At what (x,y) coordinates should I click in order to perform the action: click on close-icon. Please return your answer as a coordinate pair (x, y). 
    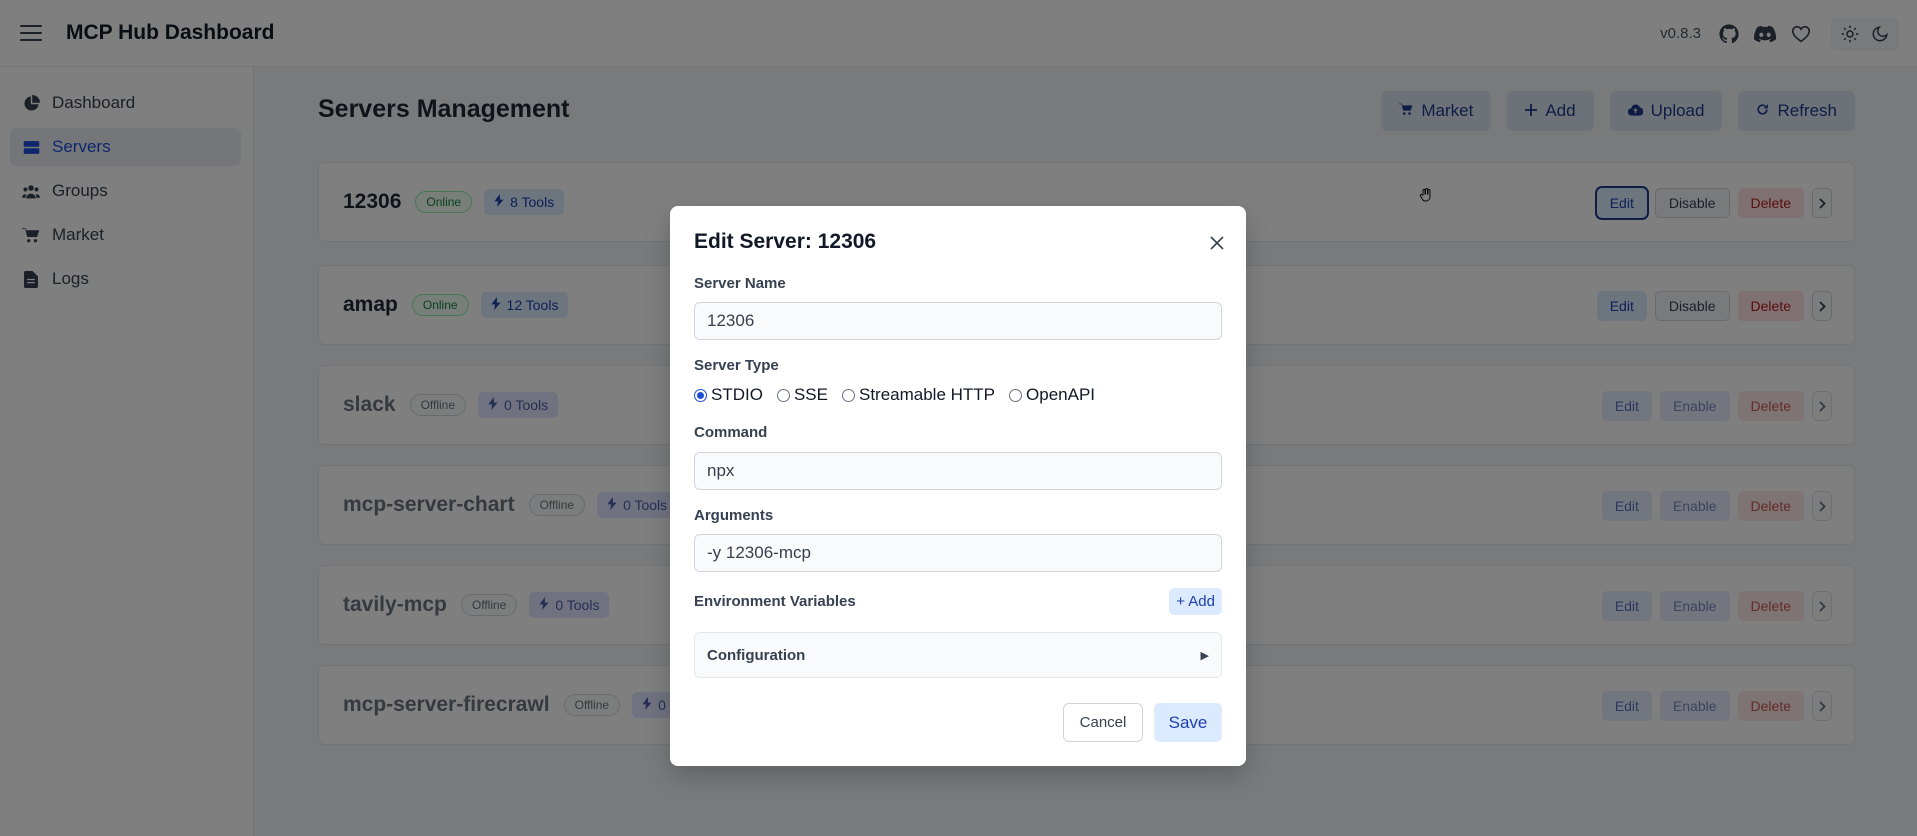
    Looking at the image, I should click on (1218, 244).